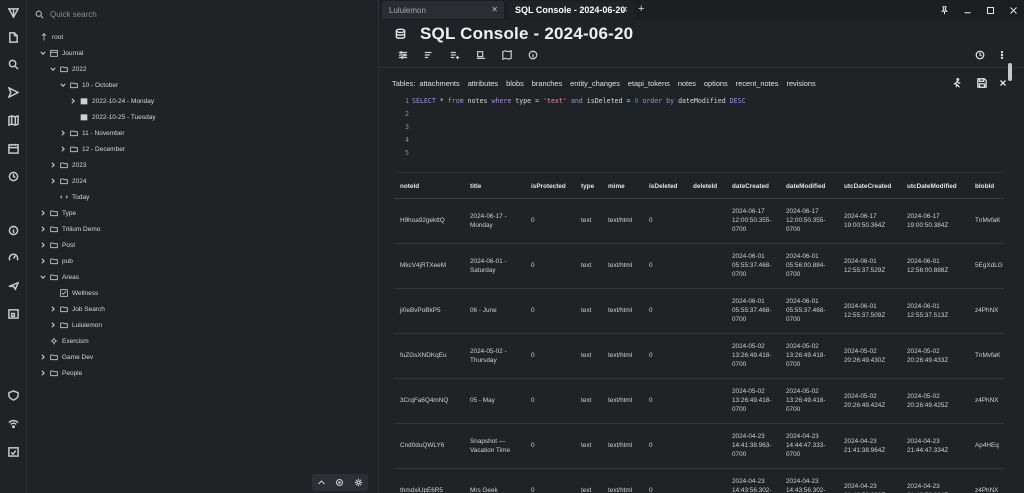 The height and width of the screenshot is (493, 1024). What do you see at coordinates (1010, 278) in the screenshot?
I see `scrollbar` at bounding box center [1010, 278].